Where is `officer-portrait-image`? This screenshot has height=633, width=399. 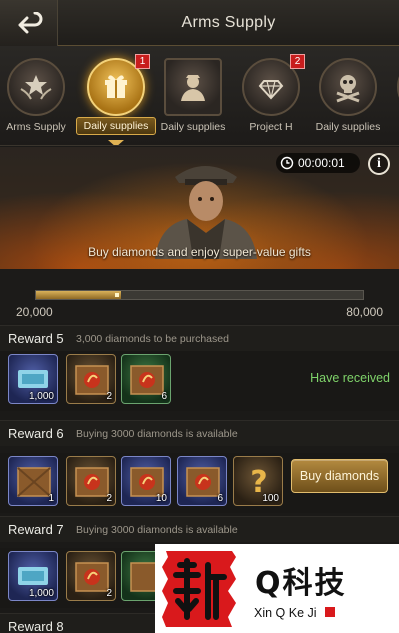
officer-portrait-image is located at coordinates (206, 212).